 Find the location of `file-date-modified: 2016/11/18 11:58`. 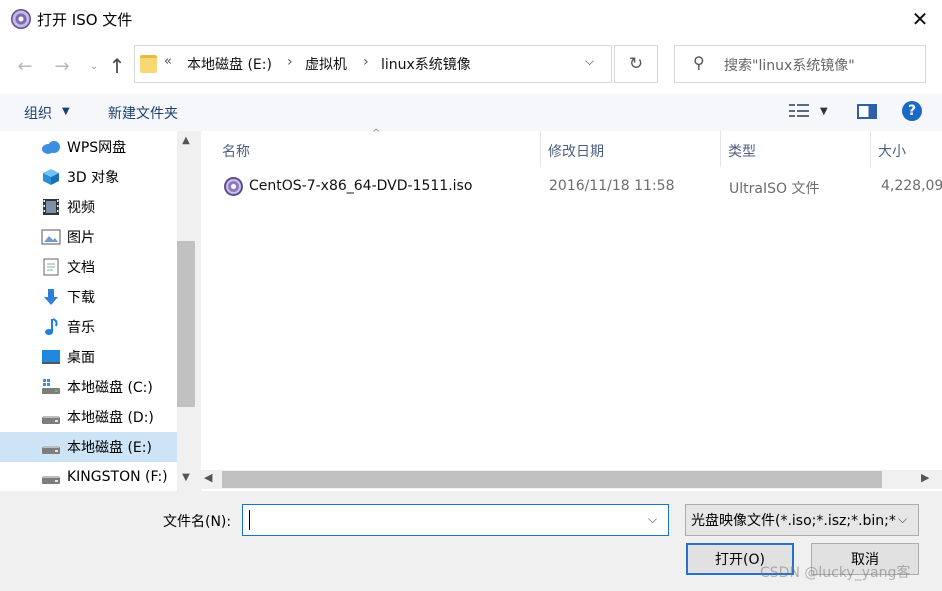

file-date-modified: 2016/11/18 11:58 is located at coordinates (612, 186).